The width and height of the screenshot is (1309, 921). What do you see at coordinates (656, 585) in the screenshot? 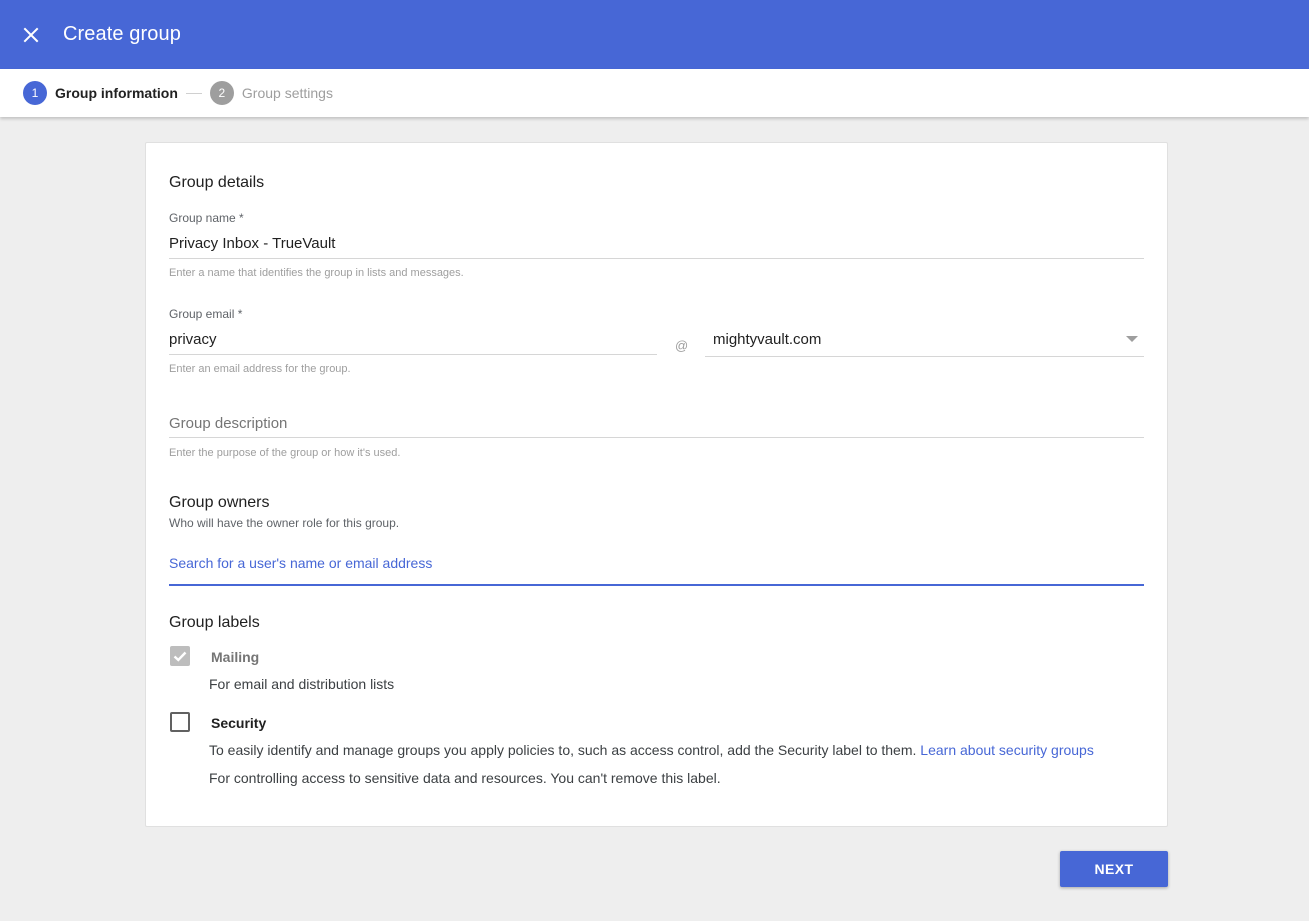
I see `owner-search-underline` at bounding box center [656, 585].